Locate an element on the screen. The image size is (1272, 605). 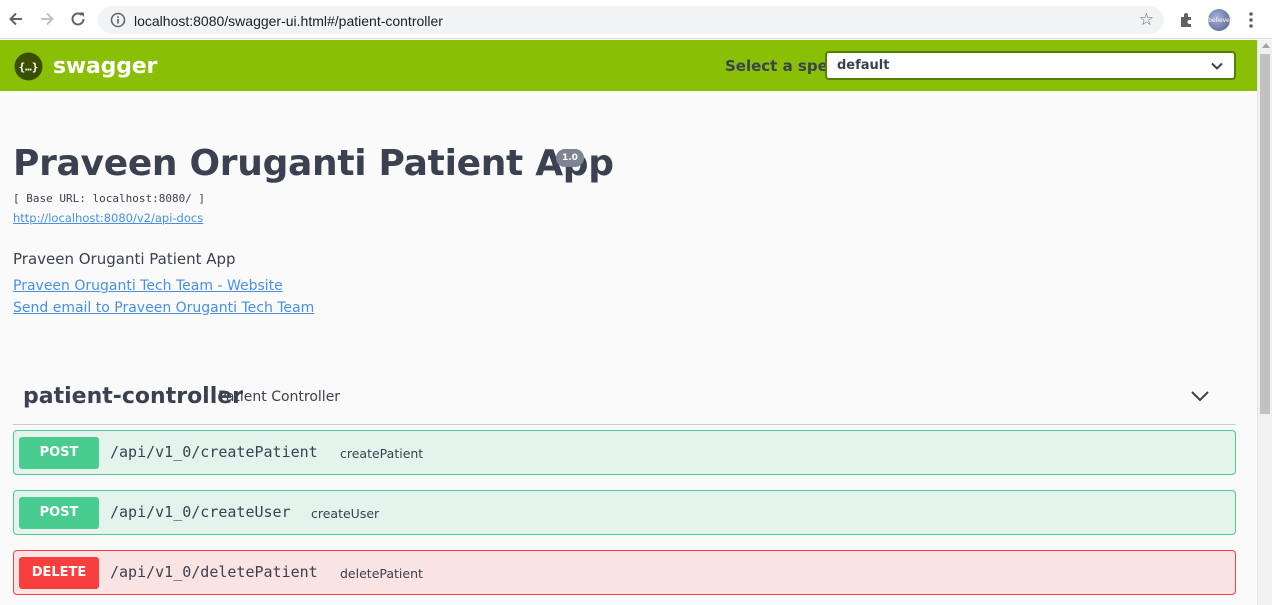
email-link: Send email to Praveen Oruganti Tech Team is located at coordinates (163, 308).